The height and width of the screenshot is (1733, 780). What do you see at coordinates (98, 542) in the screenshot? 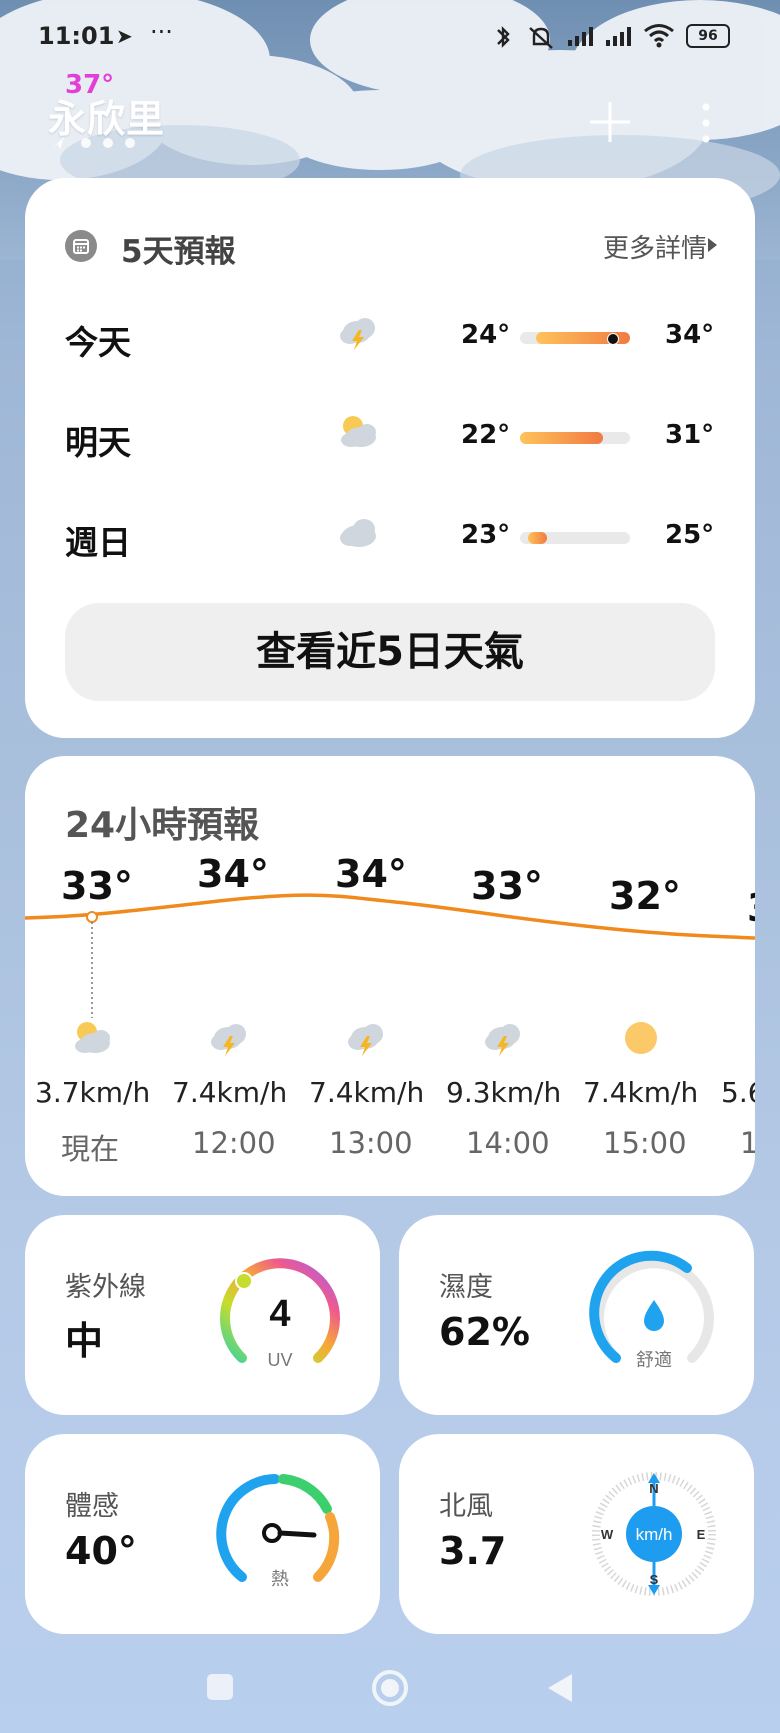
I see `forecast-day: 週日` at bounding box center [98, 542].